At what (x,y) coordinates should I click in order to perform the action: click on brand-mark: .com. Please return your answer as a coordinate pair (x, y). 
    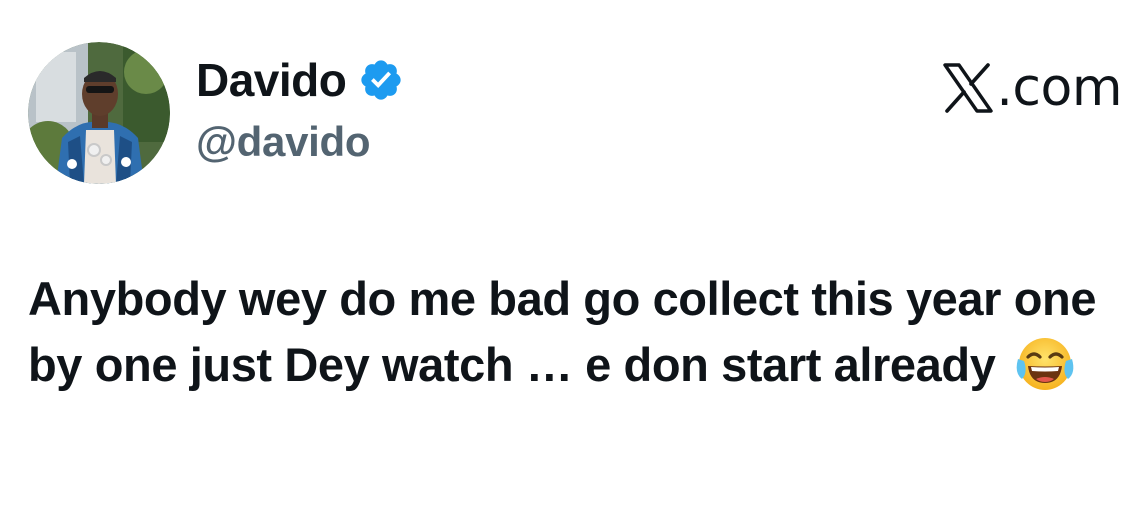
    Looking at the image, I should click on (1032, 88).